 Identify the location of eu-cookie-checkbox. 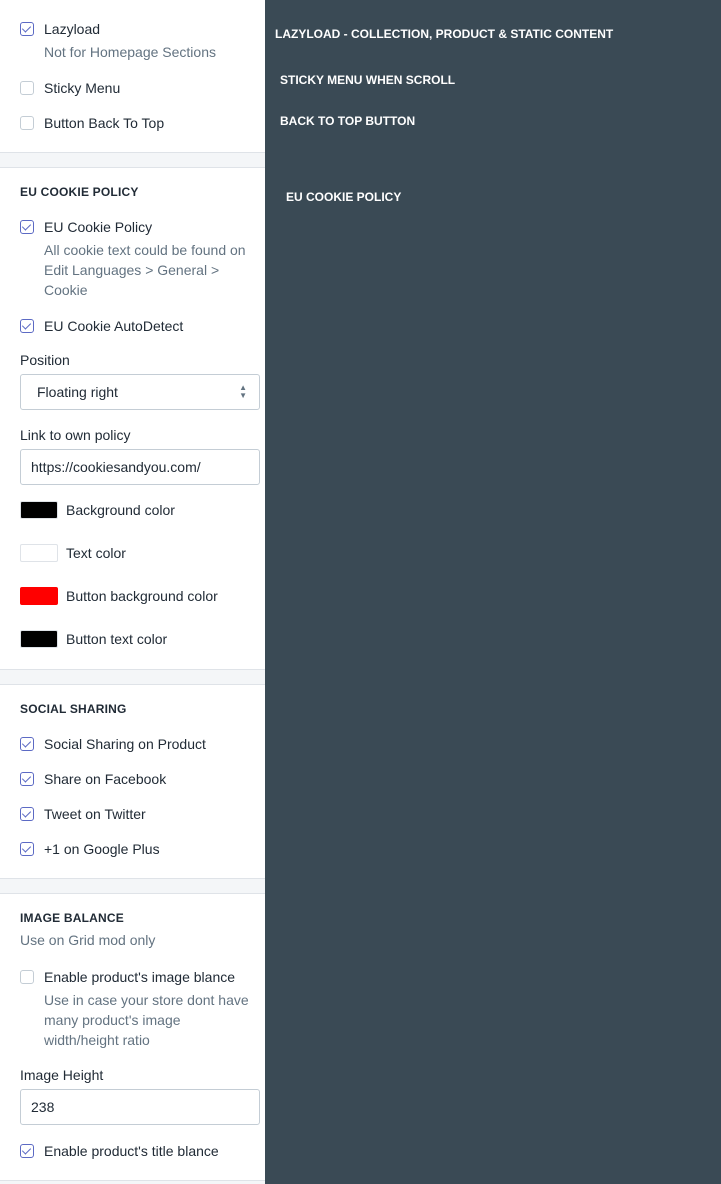
(27, 227).